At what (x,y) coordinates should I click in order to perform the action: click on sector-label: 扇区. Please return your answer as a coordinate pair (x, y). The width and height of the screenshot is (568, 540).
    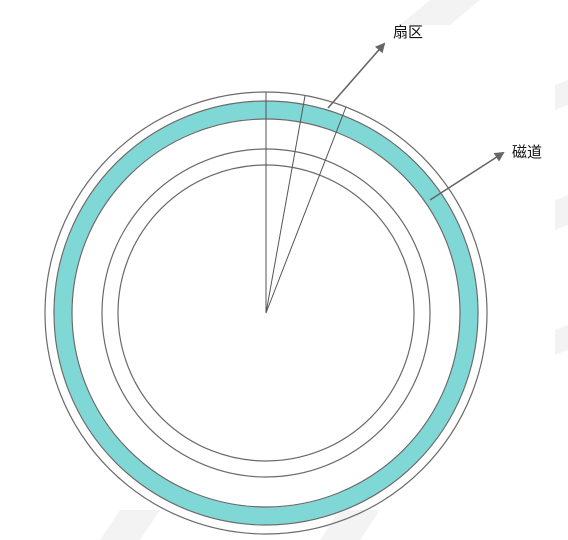
    Looking at the image, I should click on (408, 32).